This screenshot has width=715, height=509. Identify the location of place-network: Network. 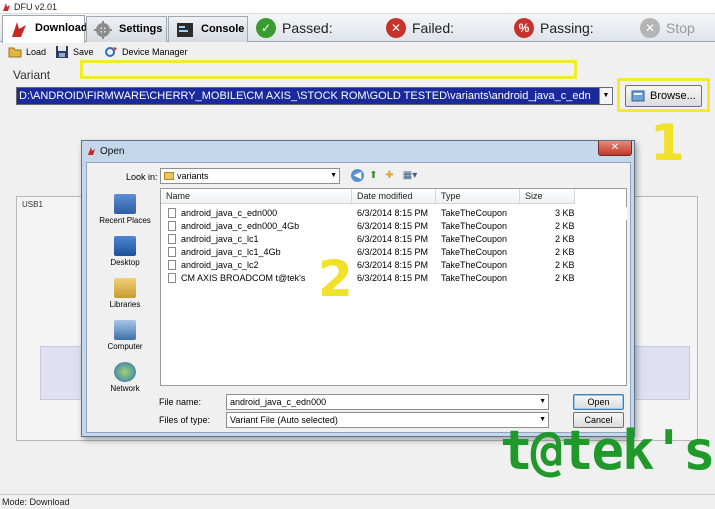
(125, 377).